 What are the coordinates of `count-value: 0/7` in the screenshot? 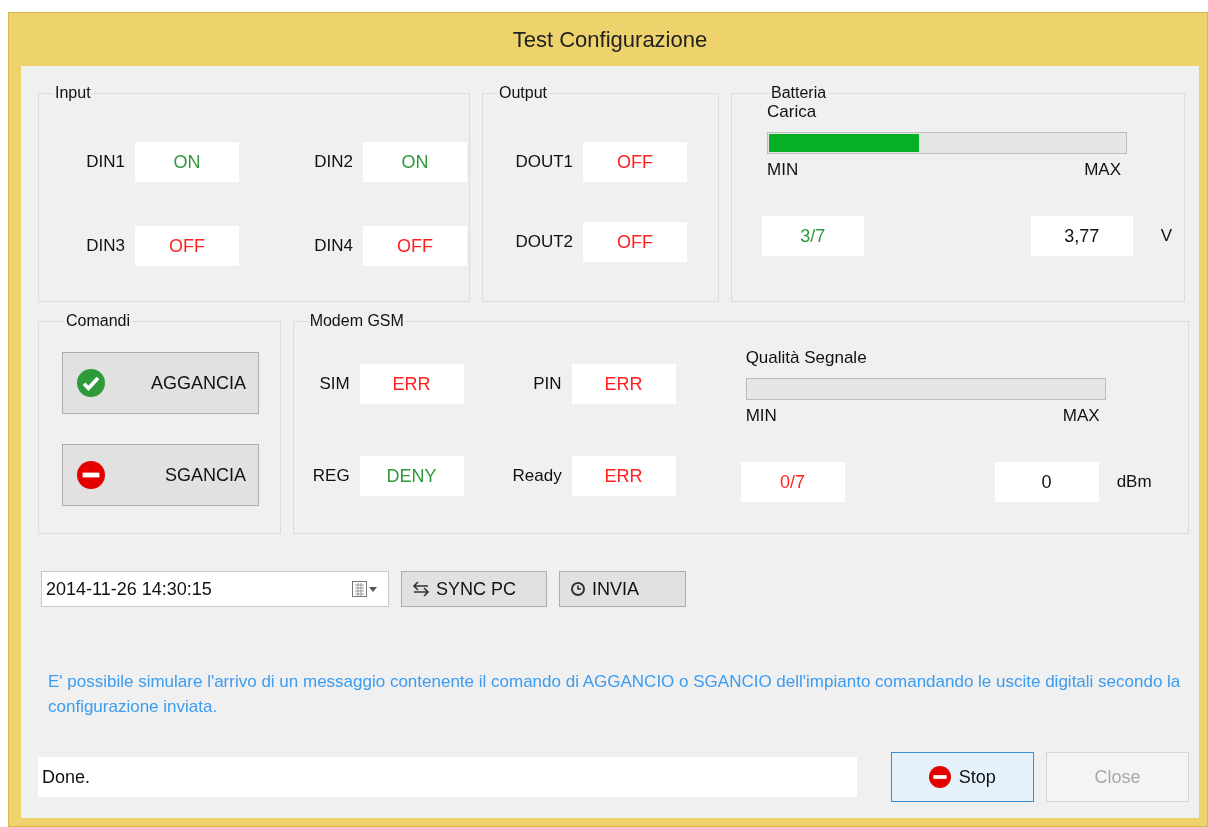 It's located at (792, 482).